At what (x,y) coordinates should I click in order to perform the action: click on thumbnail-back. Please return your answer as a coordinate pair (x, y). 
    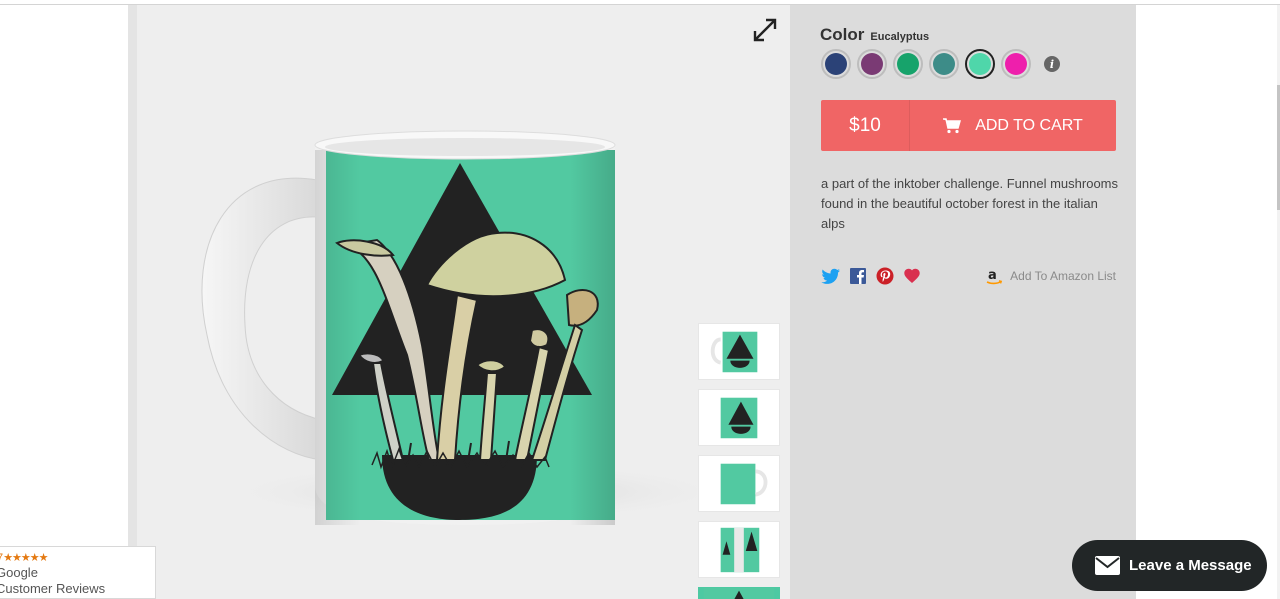
    Looking at the image, I should click on (739, 483).